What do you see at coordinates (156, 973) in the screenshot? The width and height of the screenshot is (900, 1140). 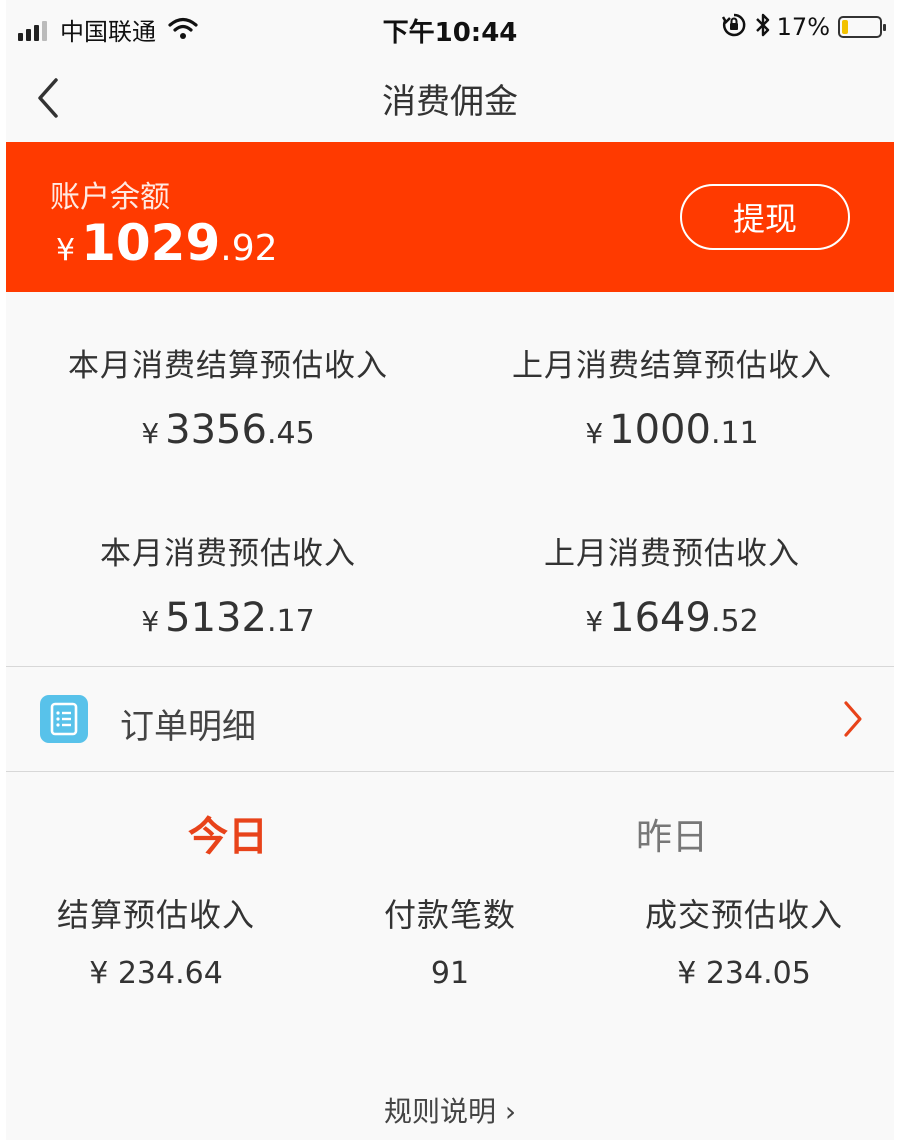 I see `daily-value: ¥ 234.64` at bounding box center [156, 973].